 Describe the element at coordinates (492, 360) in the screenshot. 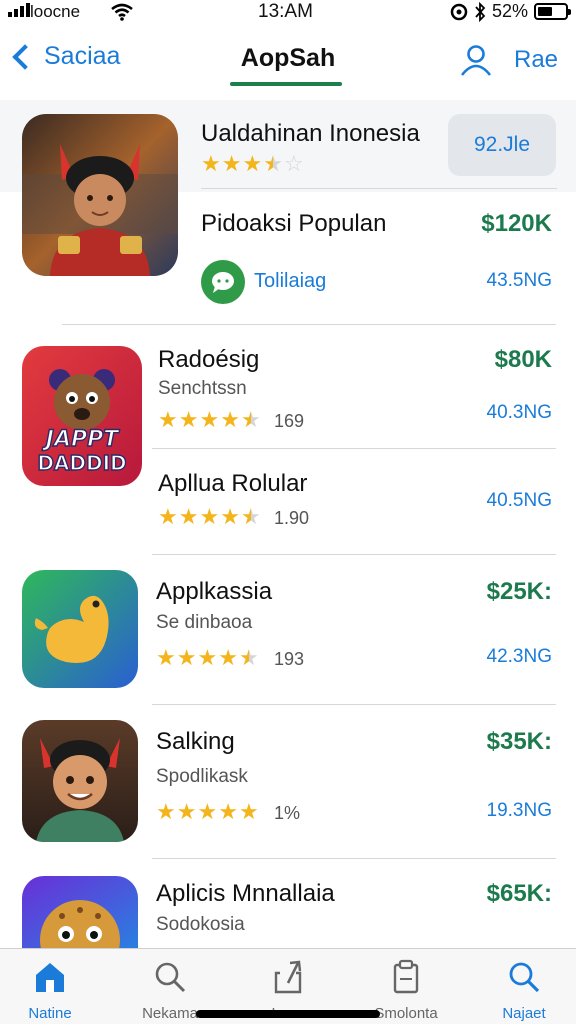

I see `app-price: $80K` at that location.